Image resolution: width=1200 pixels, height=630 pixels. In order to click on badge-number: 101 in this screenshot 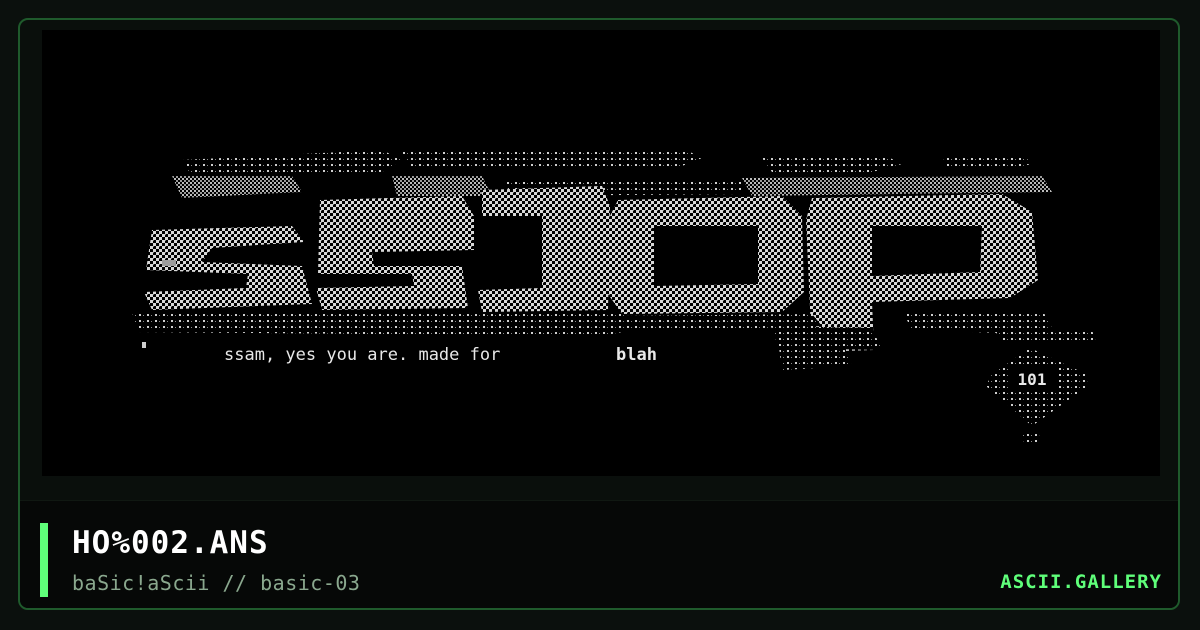, I will do `click(1032, 379)`.